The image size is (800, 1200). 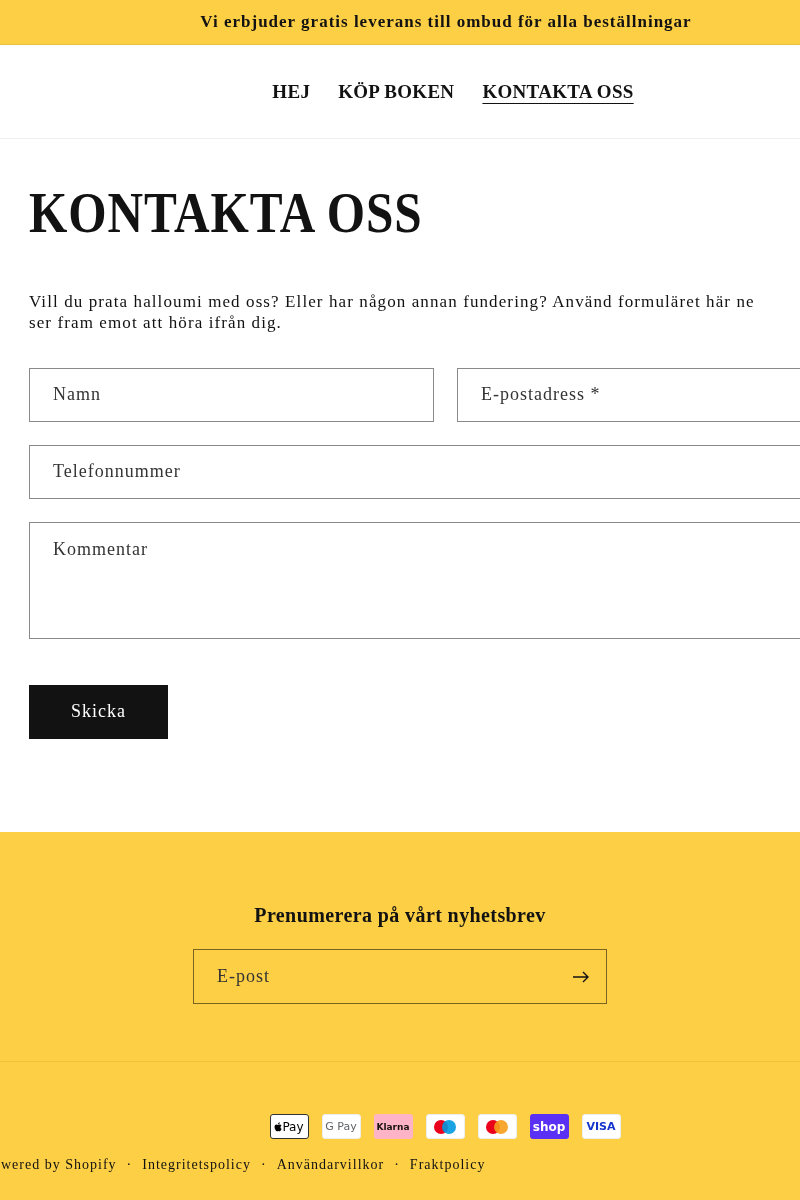 I want to click on klarna-icon: Klarna, so click(x=393, y=1126).